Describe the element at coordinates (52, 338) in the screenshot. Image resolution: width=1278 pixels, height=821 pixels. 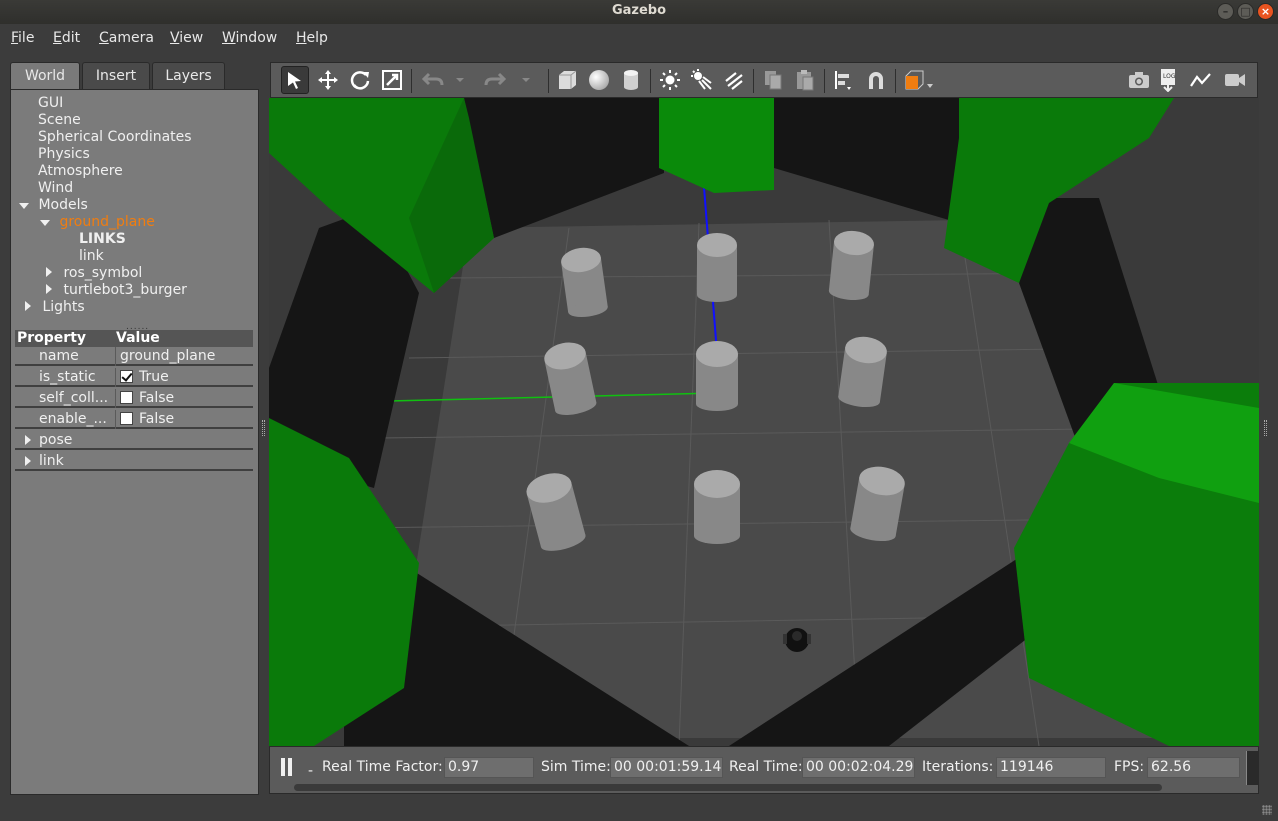
I see `property-column-header: Property` at that location.